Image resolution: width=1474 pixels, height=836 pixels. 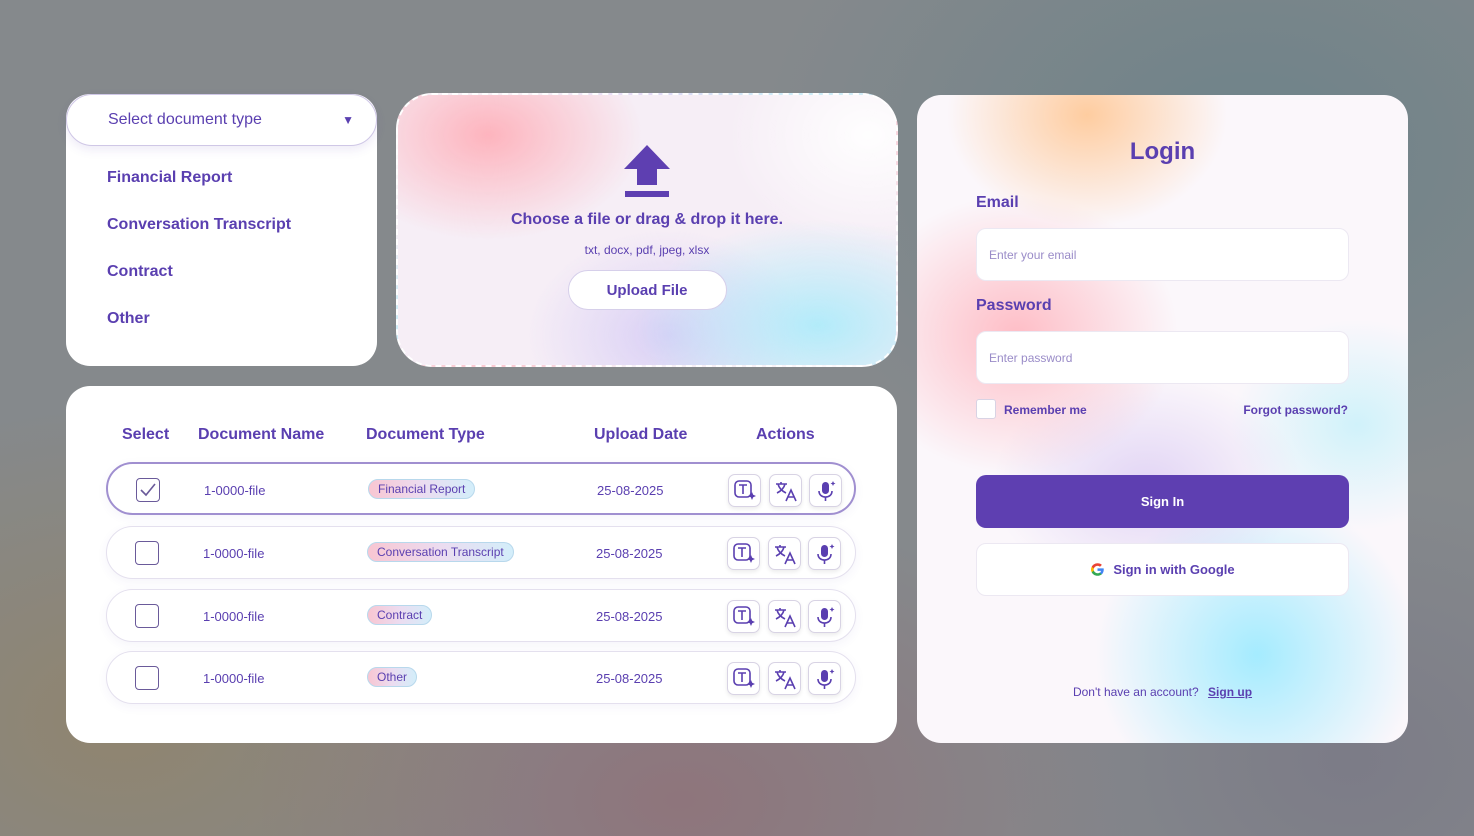 I want to click on document-type-tag: Contract, so click(x=400, y=615).